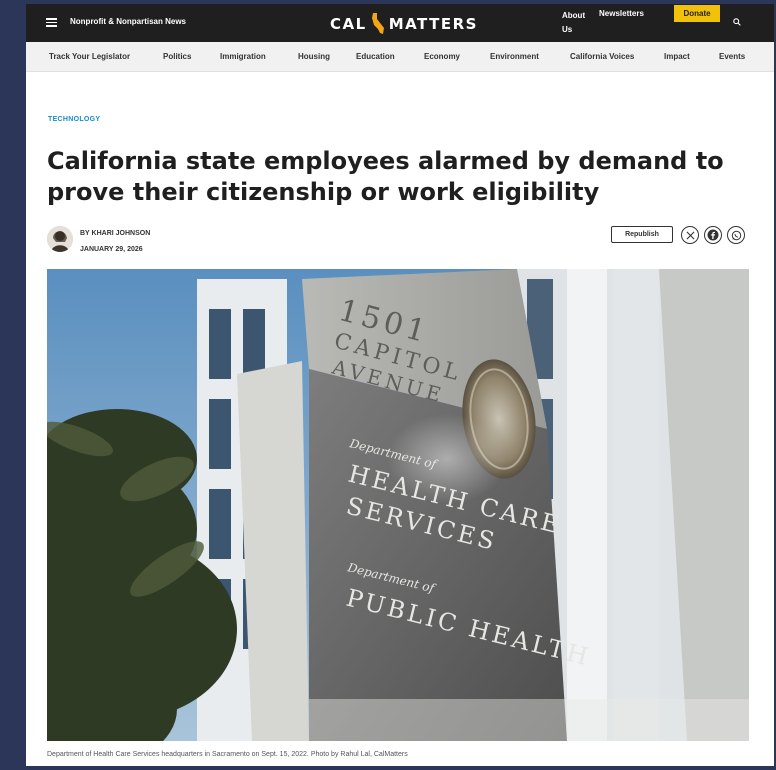 The height and width of the screenshot is (770, 776). I want to click on author-photo-icon, so click(60, 239).